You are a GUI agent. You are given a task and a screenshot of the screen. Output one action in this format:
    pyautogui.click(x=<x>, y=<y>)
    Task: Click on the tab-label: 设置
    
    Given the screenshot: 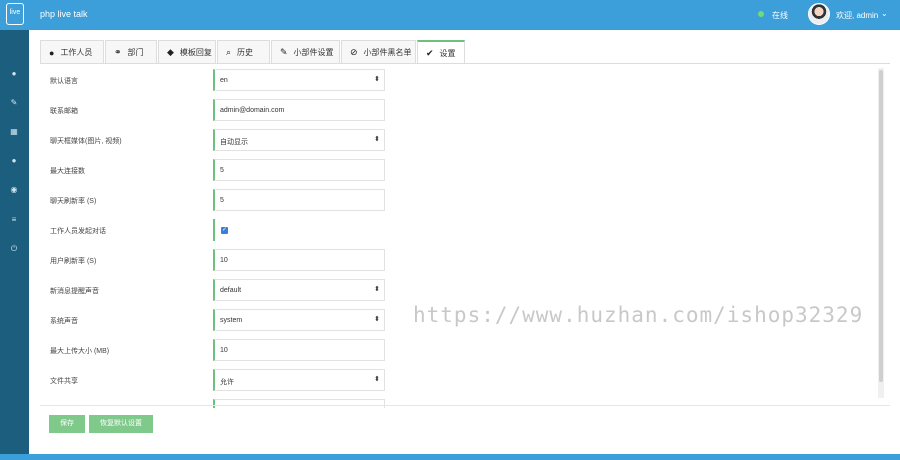 What is the action you would take?
    pyautogui.click(x=447, y=53)
    